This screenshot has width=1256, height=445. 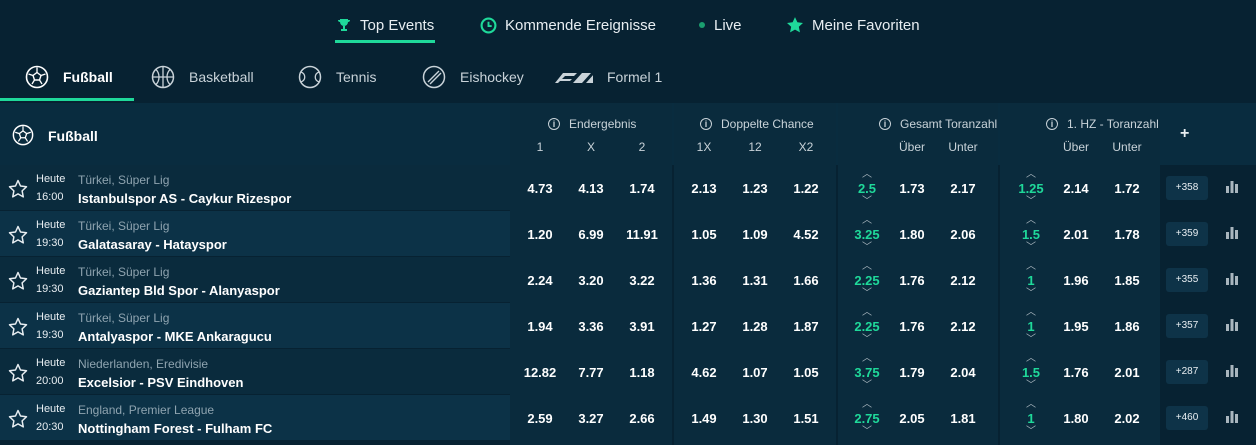 I want to click on odd-2: 1.18, so click(x=642, y=372).